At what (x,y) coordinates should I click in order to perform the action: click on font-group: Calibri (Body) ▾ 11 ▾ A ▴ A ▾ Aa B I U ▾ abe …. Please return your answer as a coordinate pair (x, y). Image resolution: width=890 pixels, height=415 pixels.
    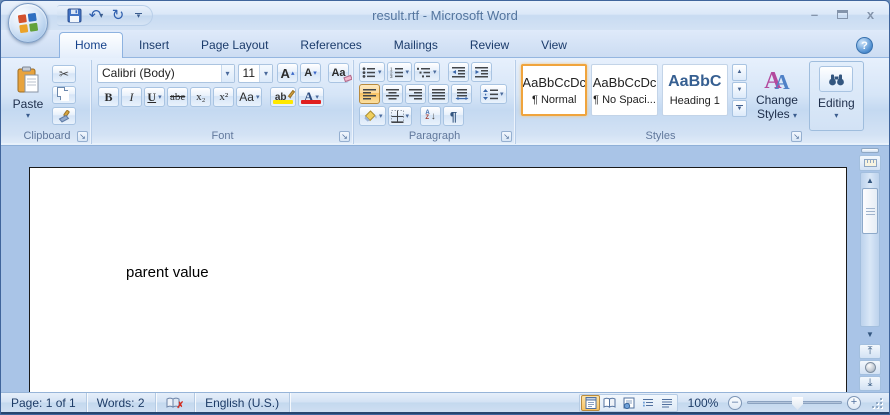
    Looking at the image, I should click on (222, 102).